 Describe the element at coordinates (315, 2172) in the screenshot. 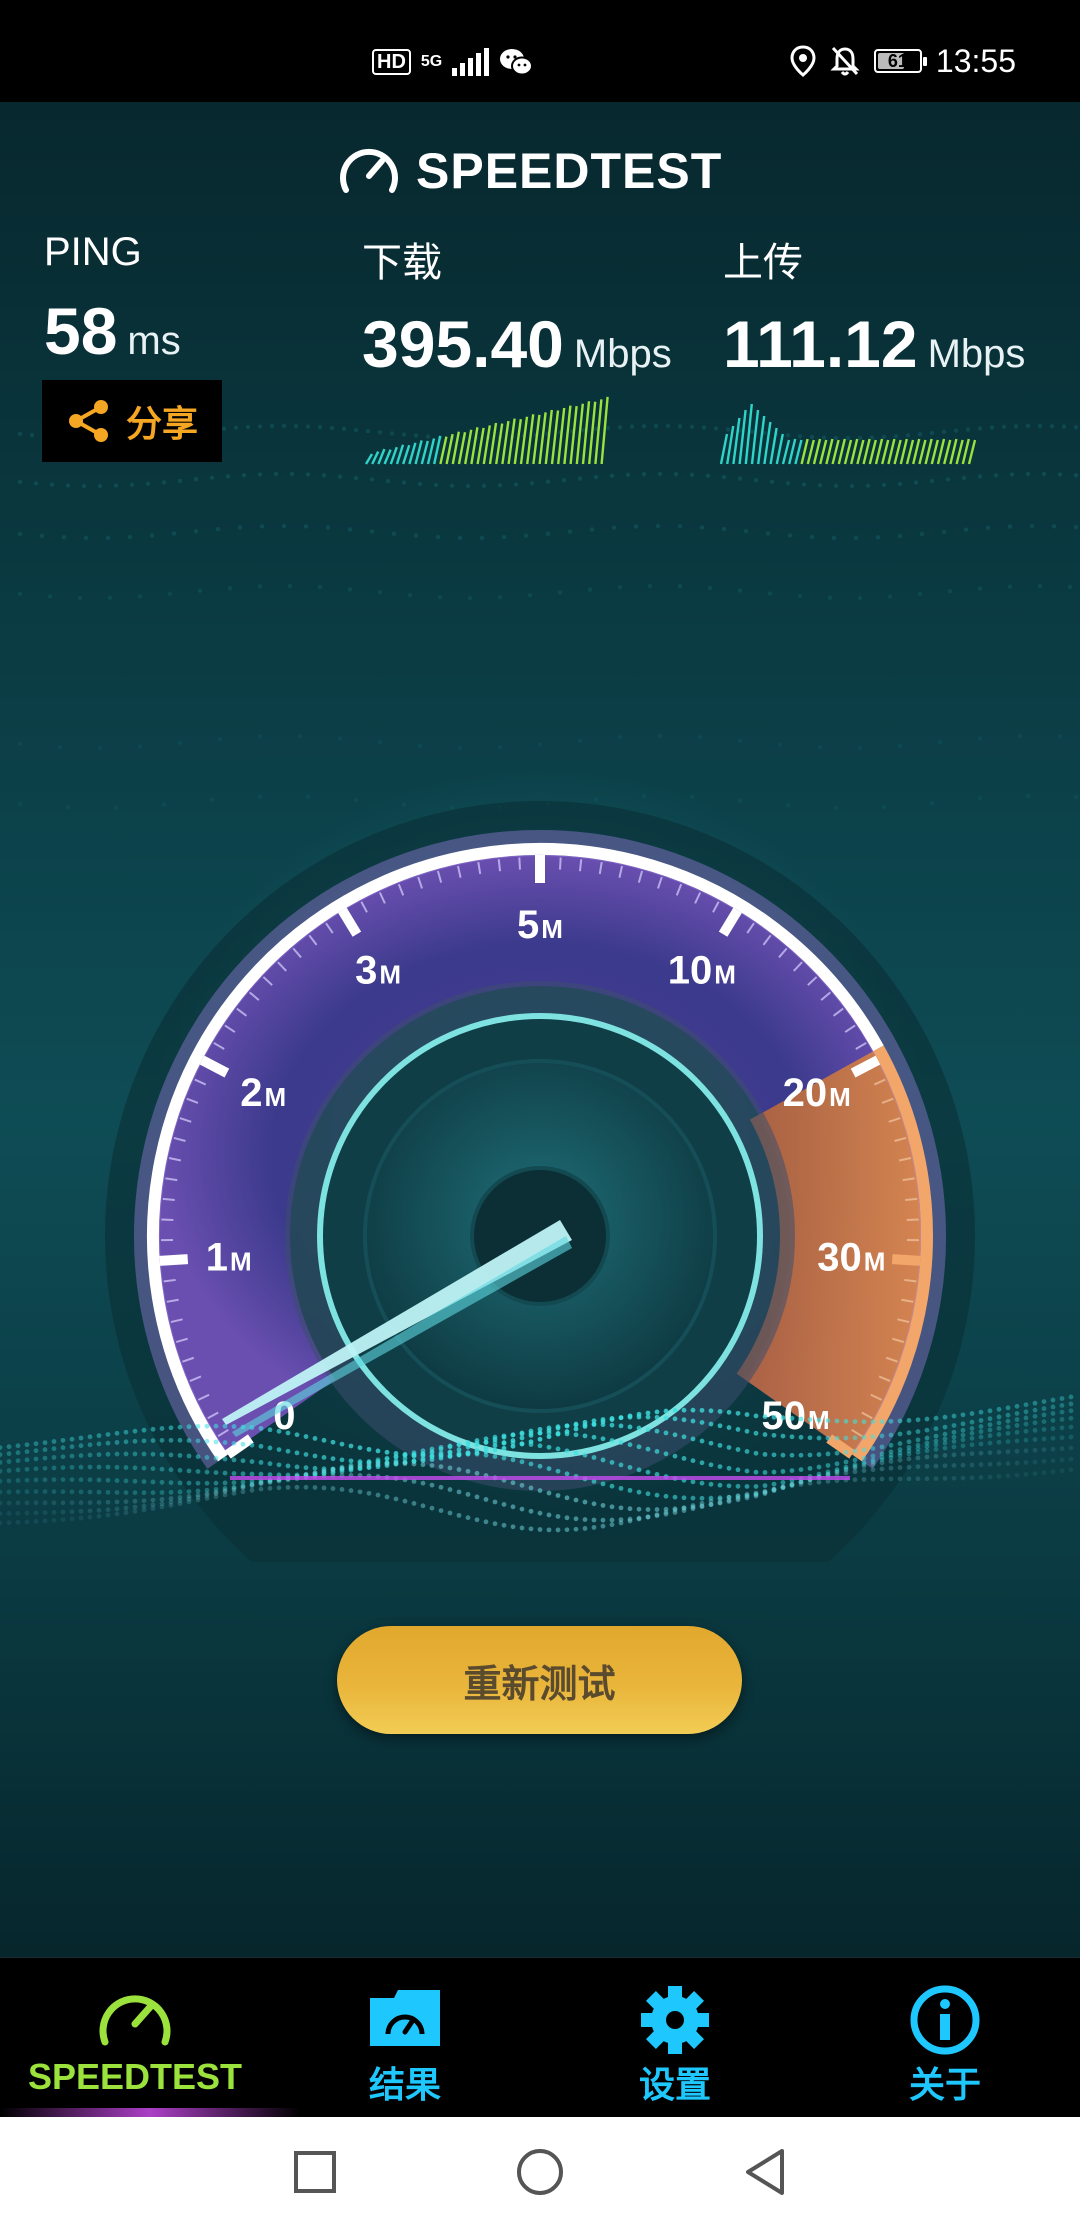

I see `recents-button` at that location.